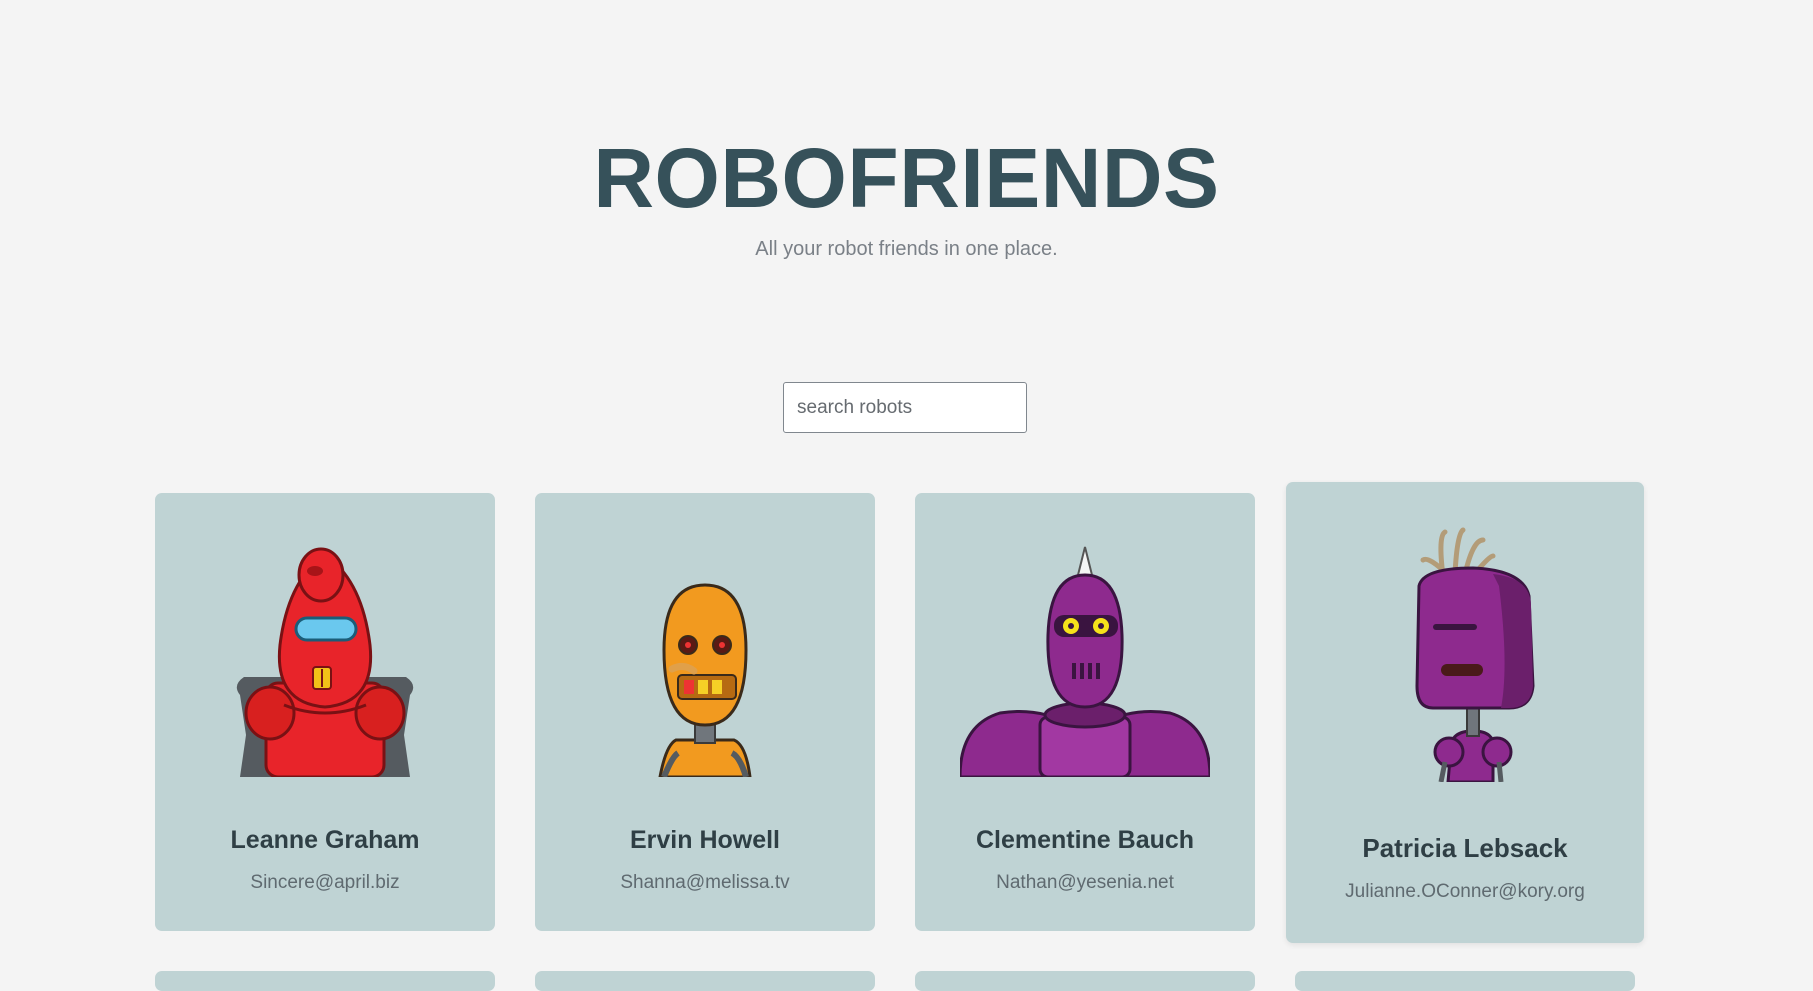  I want to click on robot-card: Ervin Howell Shanna@melissa.tv, so click(705, 712).